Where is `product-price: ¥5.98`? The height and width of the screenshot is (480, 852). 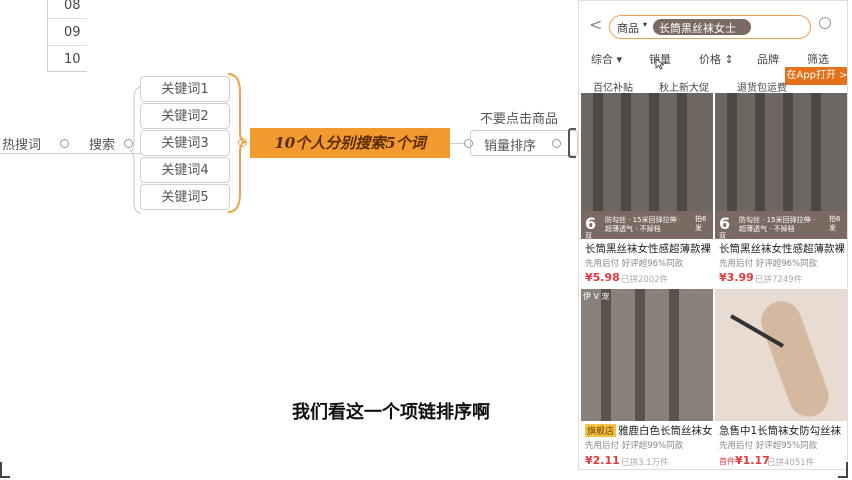
product-price: ¥5.98 is located at coordinates (602, 277).